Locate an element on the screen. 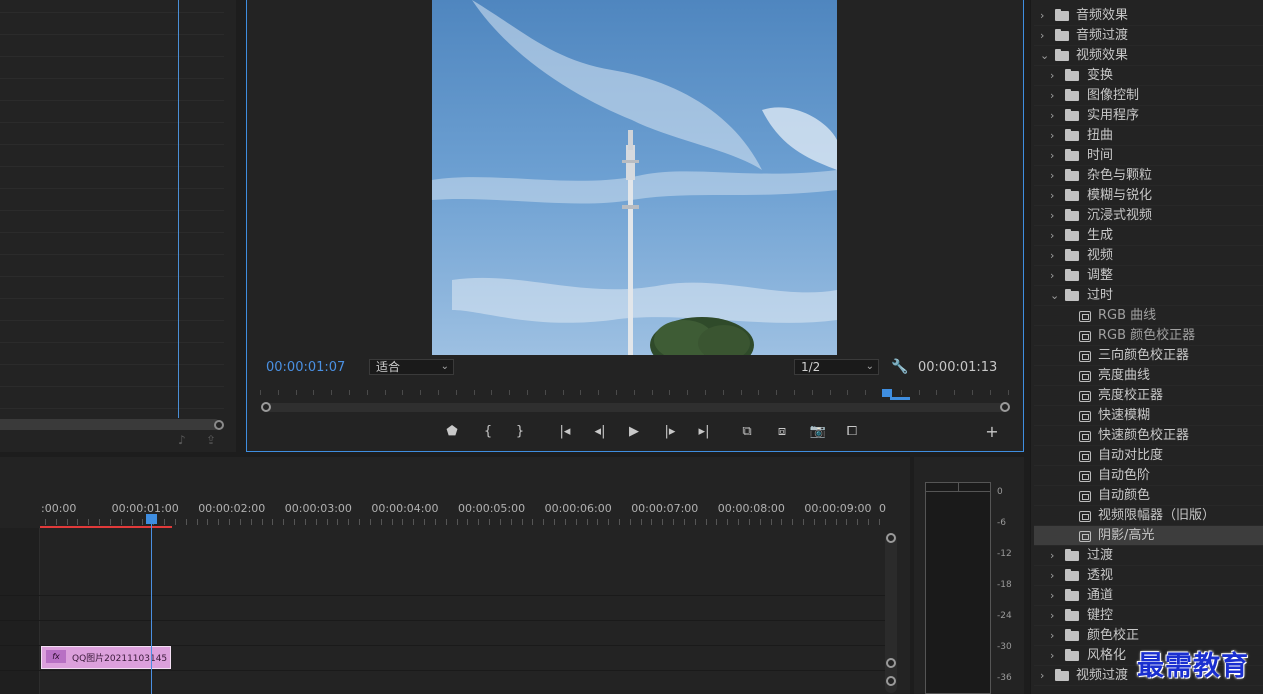 The height and width of the screenshot is (694, 1263). effect-folder: › 沉浸式视频 is located at coordinates (1148, 216).